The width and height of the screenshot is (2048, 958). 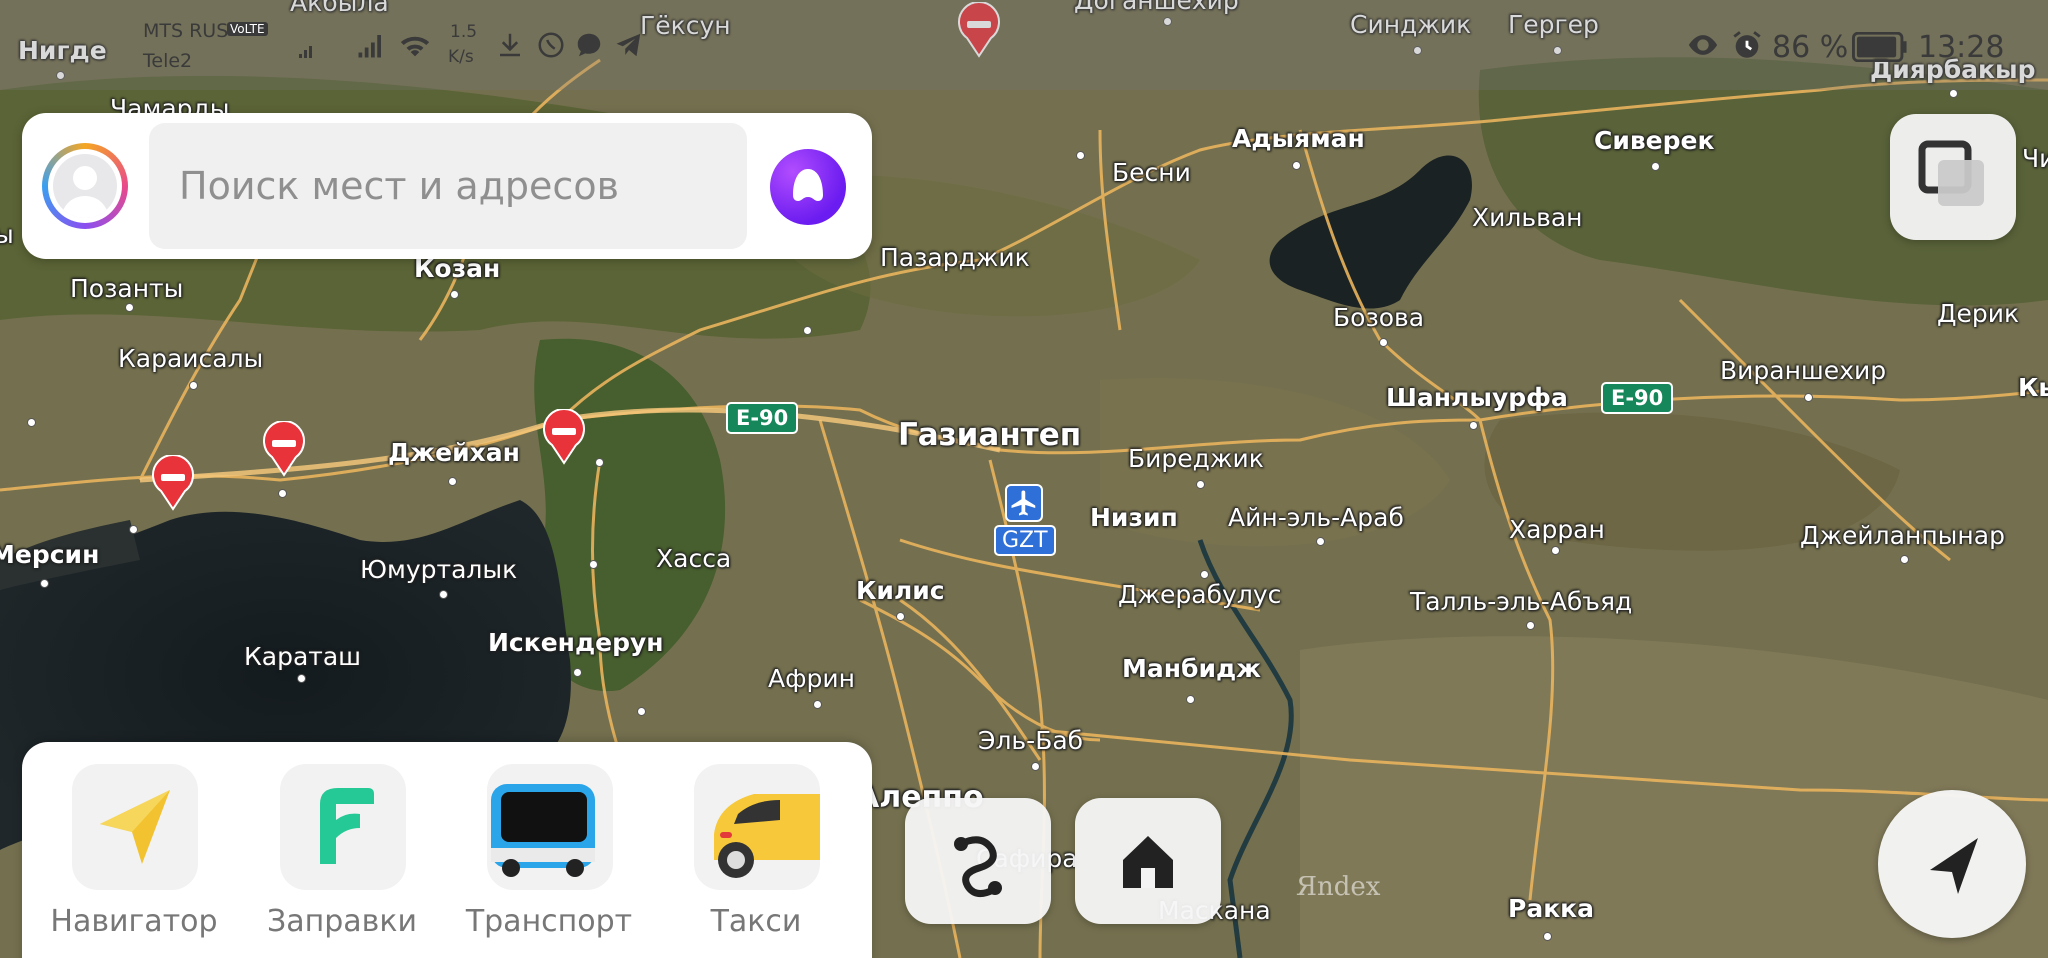 I want to click on search-card, so click(x=447, y=186).